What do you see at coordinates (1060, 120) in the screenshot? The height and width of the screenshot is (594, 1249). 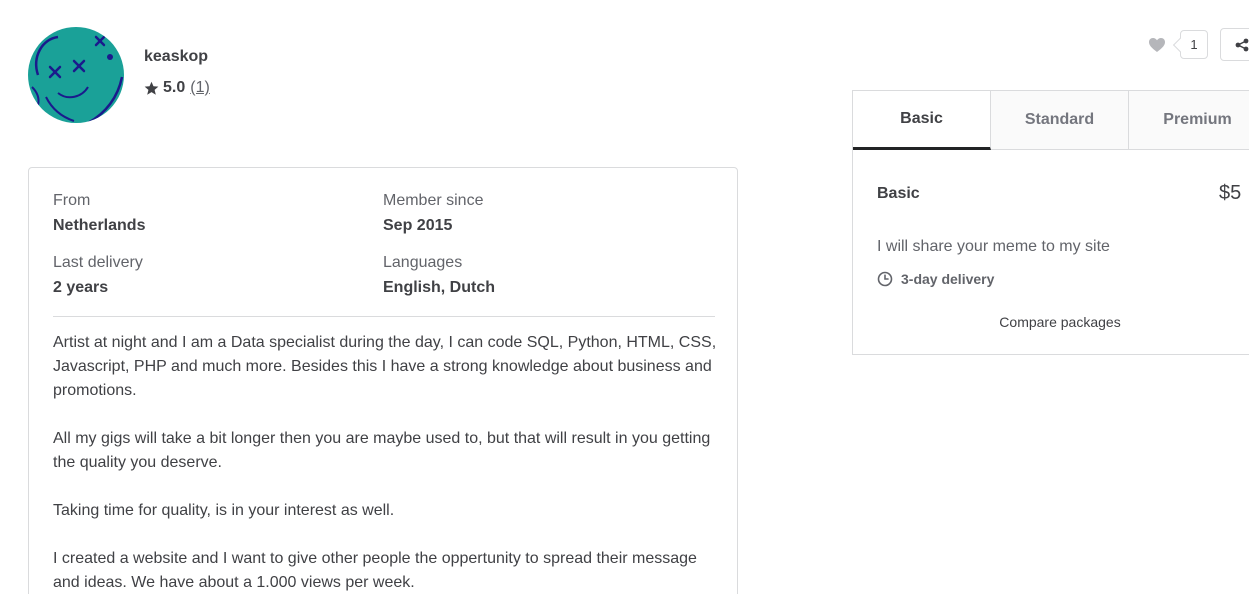 I see `tab-standard: Standard` at bounding box center [1060, 120].